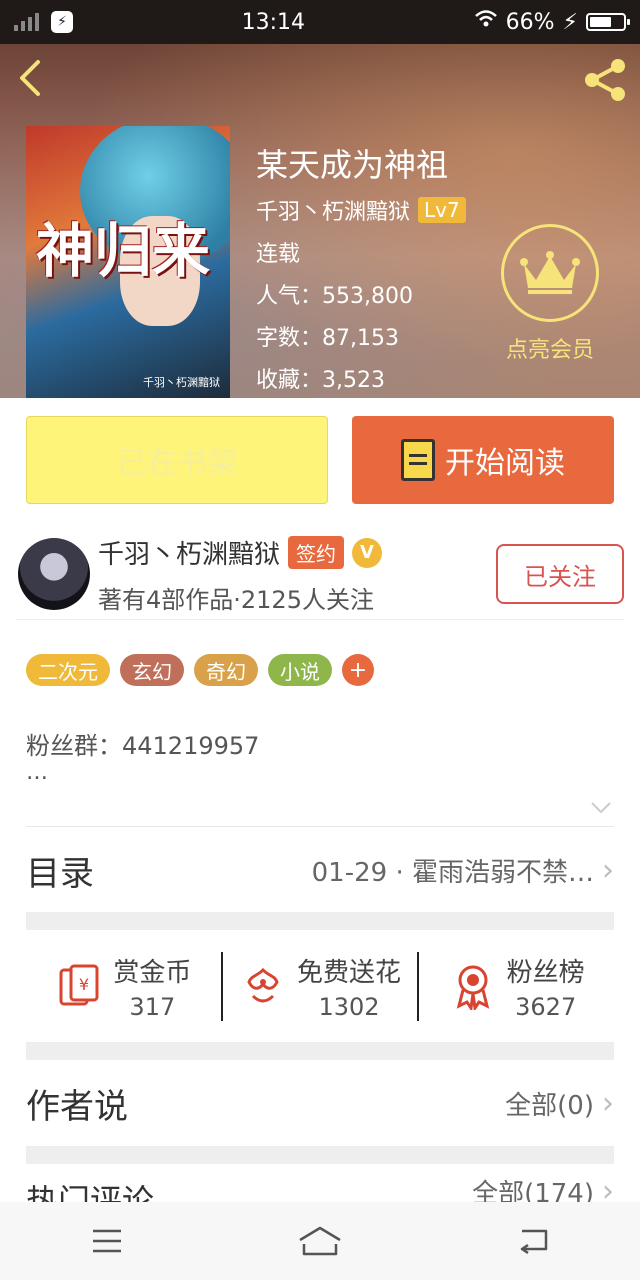 This screenshot has height=1280, width=640. I want to click on signed-badge: 签约, so click(316, 552).